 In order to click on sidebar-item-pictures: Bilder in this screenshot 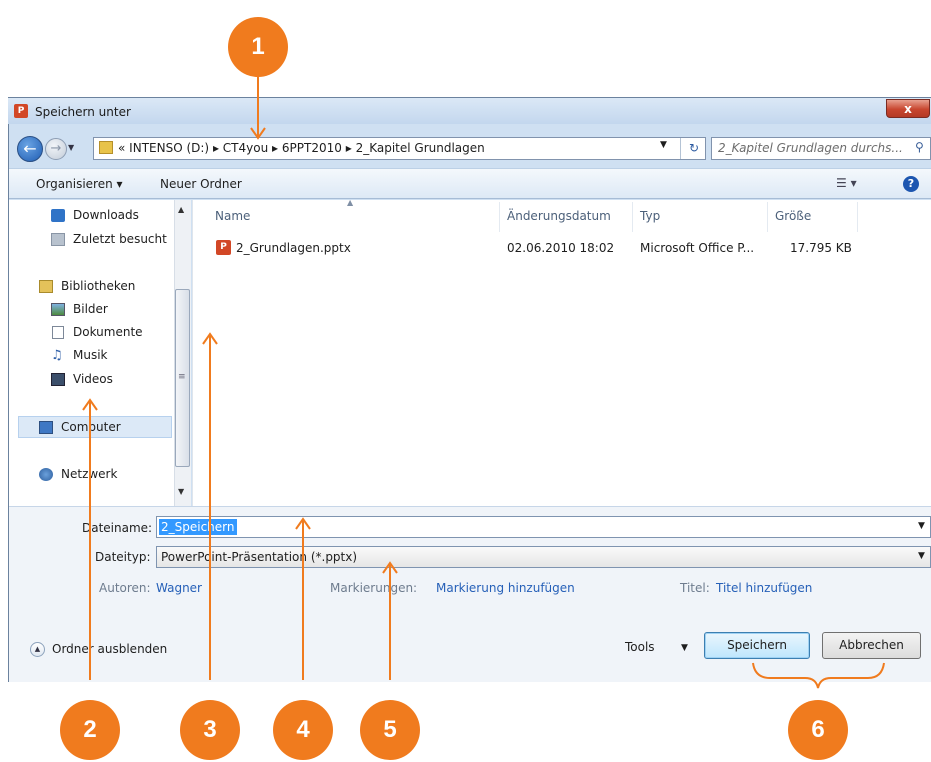, I will do `click(90, 309)`.